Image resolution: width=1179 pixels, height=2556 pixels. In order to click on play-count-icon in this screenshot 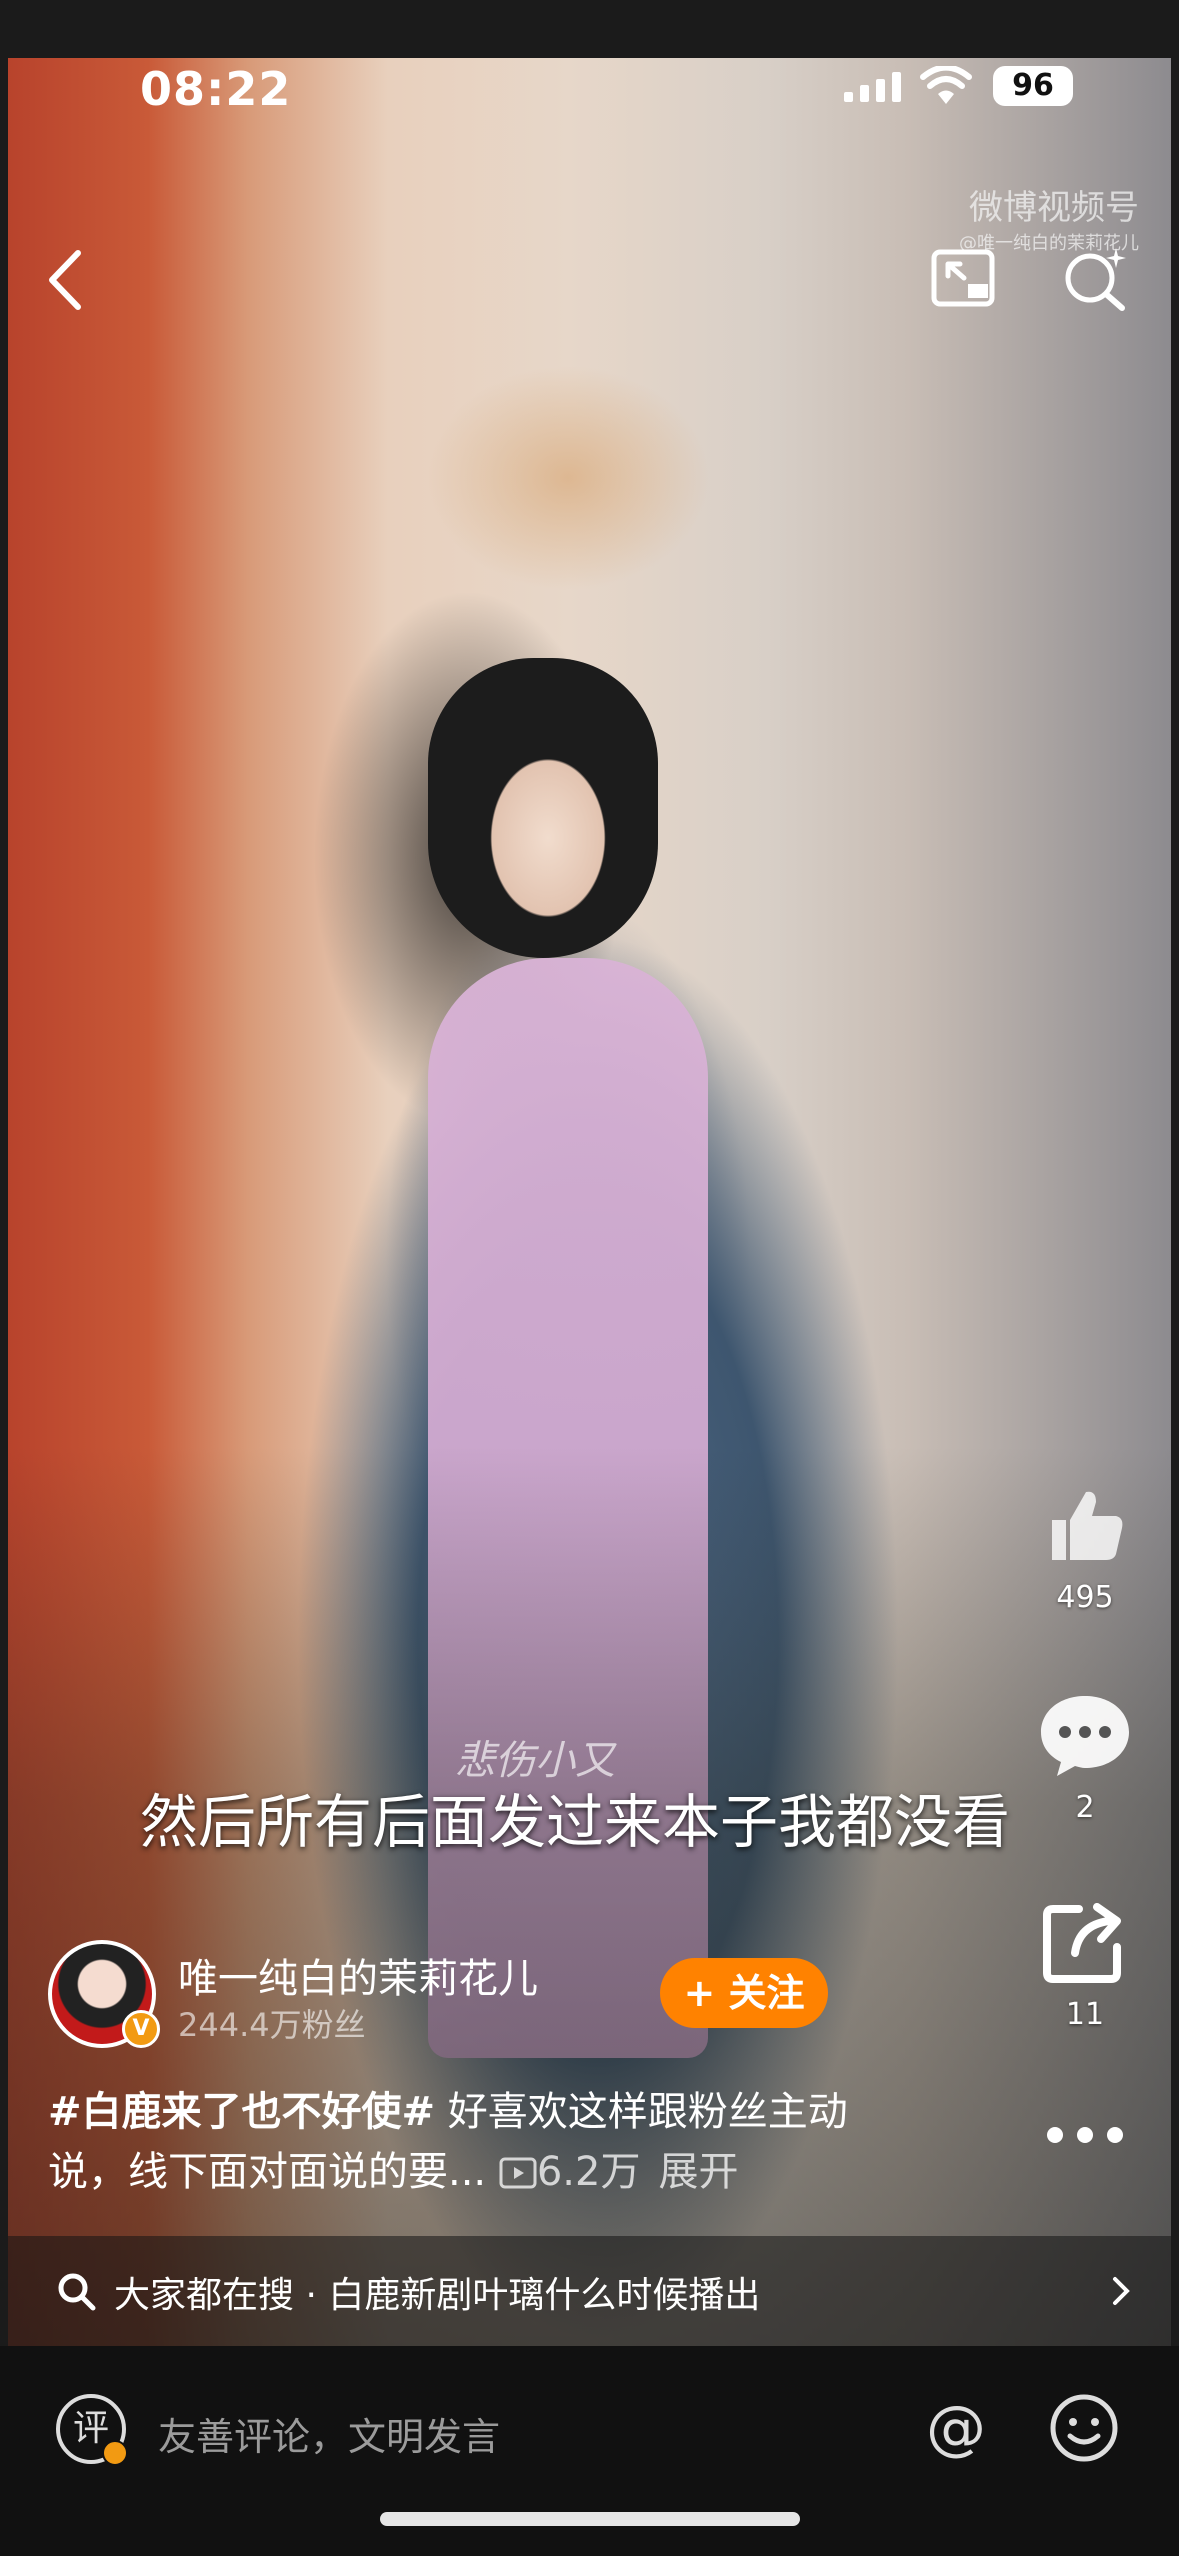, I will do `click(518, 2173)`.